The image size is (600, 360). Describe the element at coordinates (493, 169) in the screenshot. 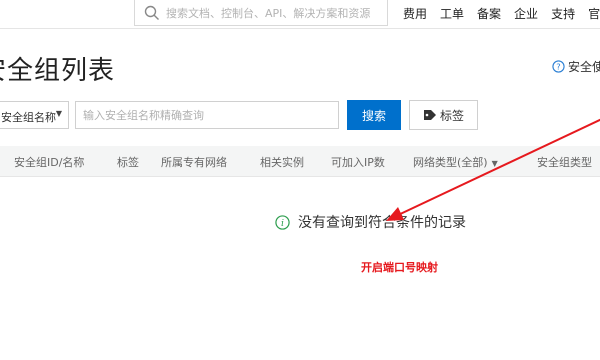

I see `annotation-arrow` at that location.